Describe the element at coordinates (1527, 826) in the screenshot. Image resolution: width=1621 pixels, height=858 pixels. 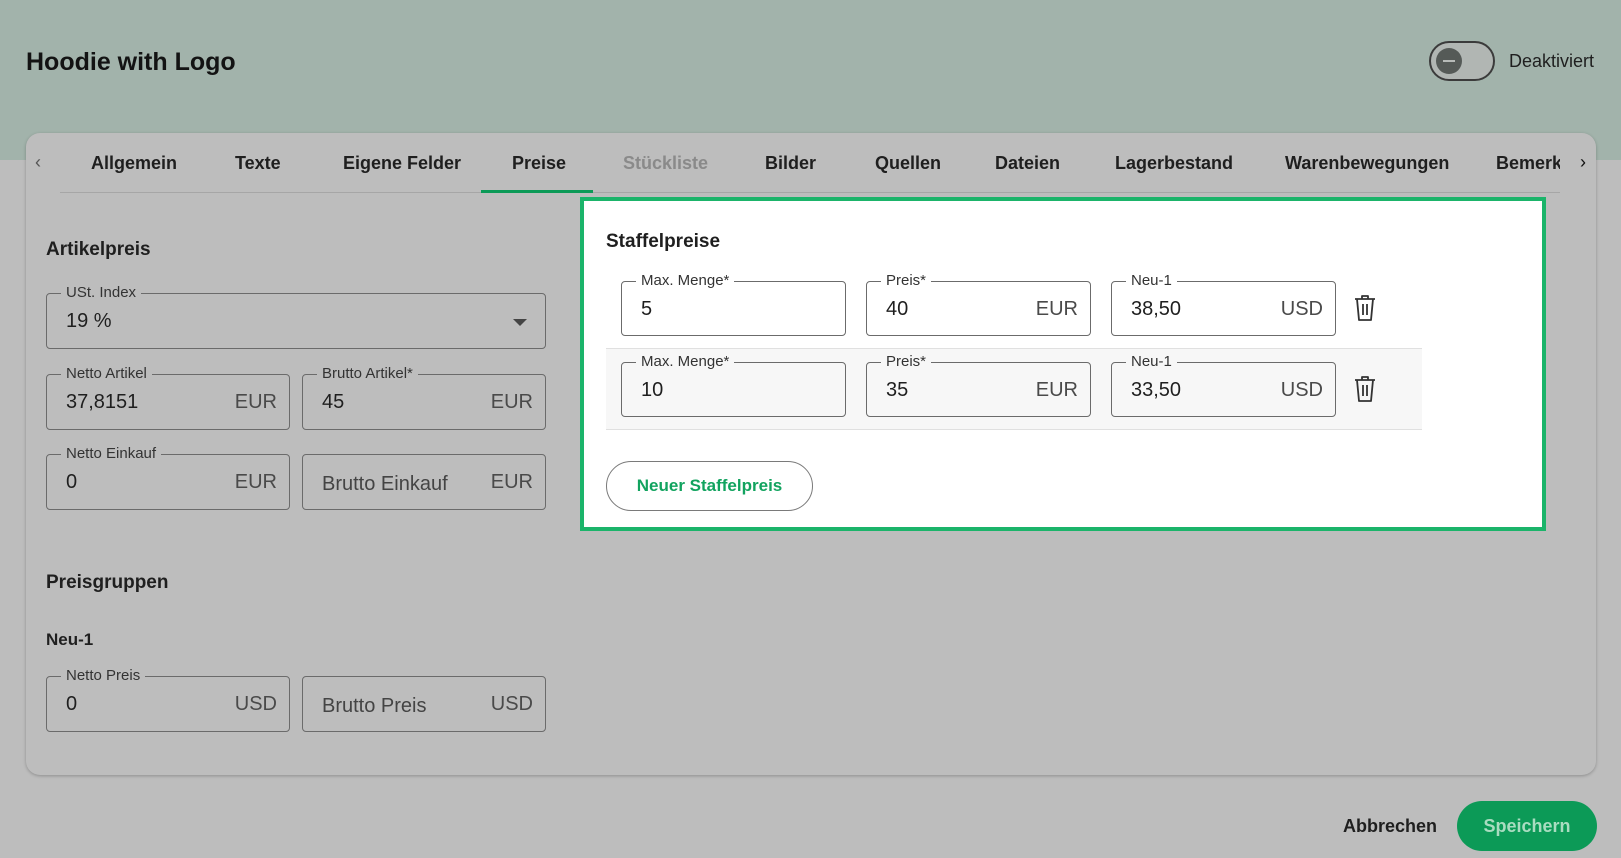
I see `save-button: Speichern` at that location.